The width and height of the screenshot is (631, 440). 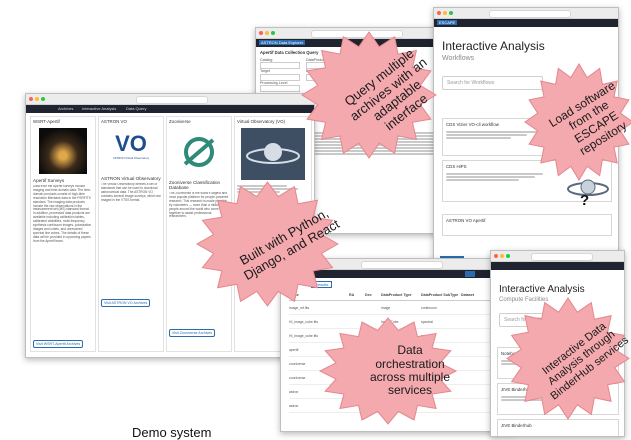 I want to click on nav-item-interactive-analysis: Interactive Analysis, so click(x=99, y=108).